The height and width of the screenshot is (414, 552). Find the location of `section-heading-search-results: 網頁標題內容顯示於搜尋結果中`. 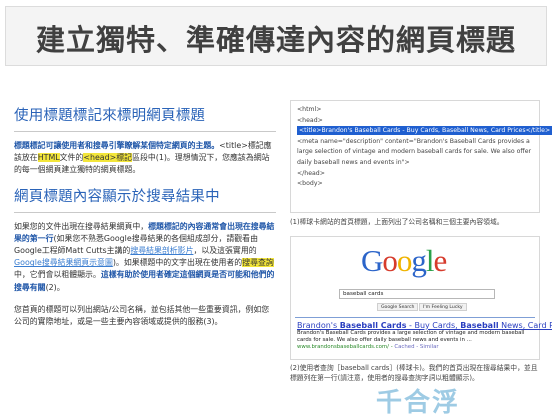

section-heading-search-results: 網頁標題內容顯示於搜尋結果中 is located at coordinates (117, 196).